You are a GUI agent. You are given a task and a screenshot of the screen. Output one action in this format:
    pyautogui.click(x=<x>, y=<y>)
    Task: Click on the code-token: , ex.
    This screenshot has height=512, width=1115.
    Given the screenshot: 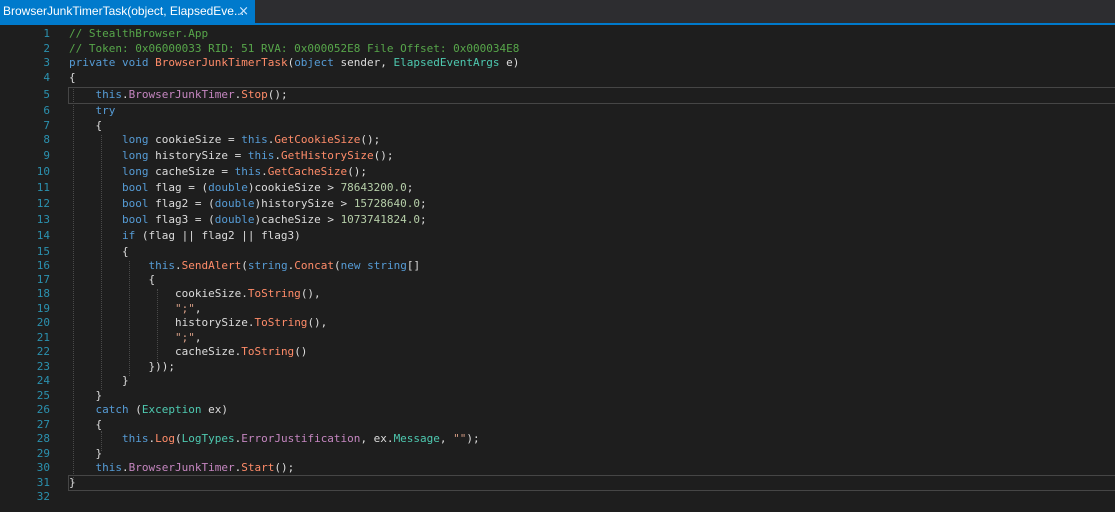 What is the action you would take?
    pyautogui.click(x=377, y=438)
    